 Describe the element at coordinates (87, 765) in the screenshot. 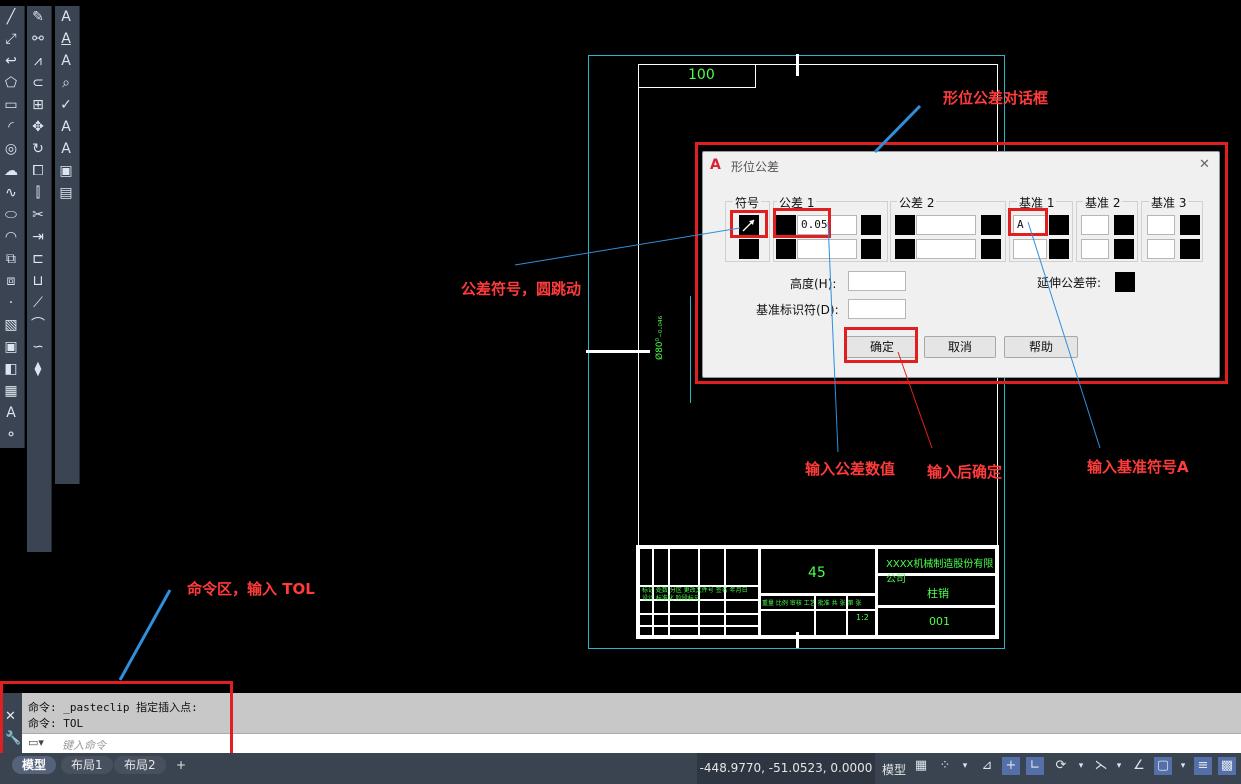

I see `tab-layout1: 布局1` at that location.